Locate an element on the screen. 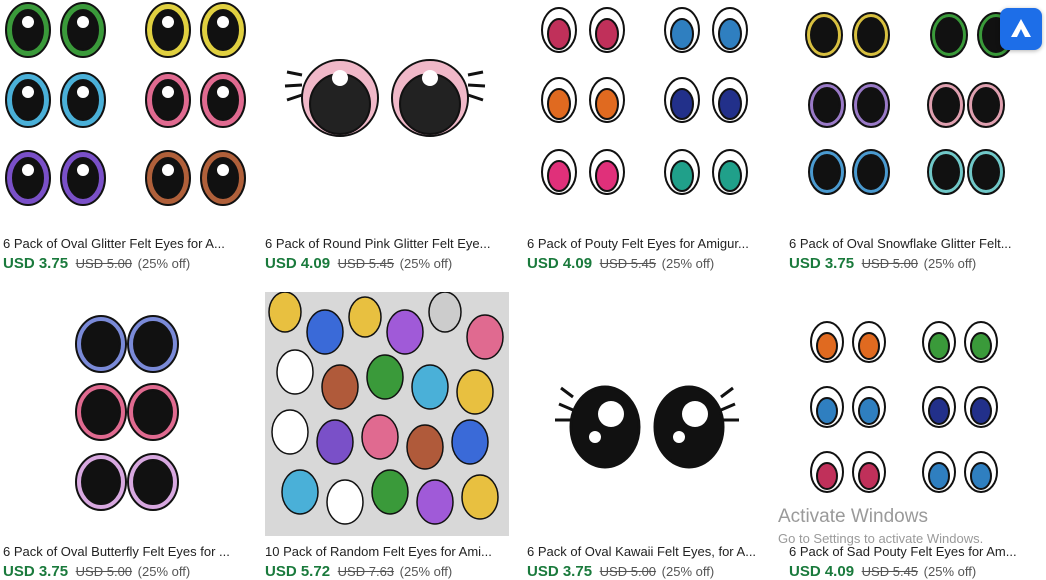 This screenshot has width=1046, height=580. sale-price: USD 5.72 is located at coordinates (298, 571).